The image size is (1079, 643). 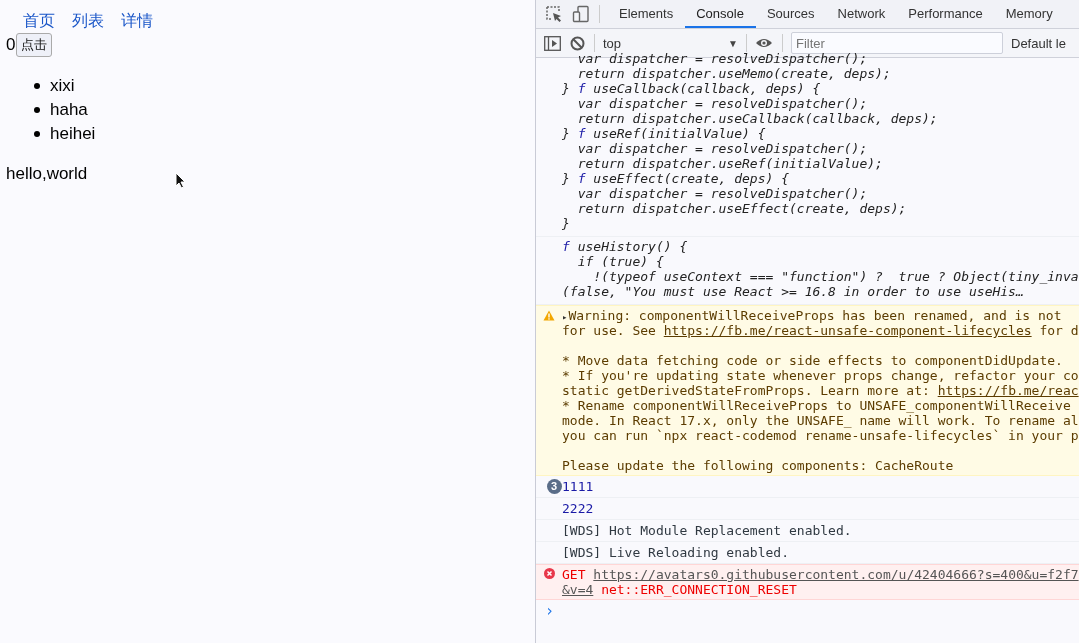 I want to click on devtools-tab: Sources, so click(x=791, y=14).